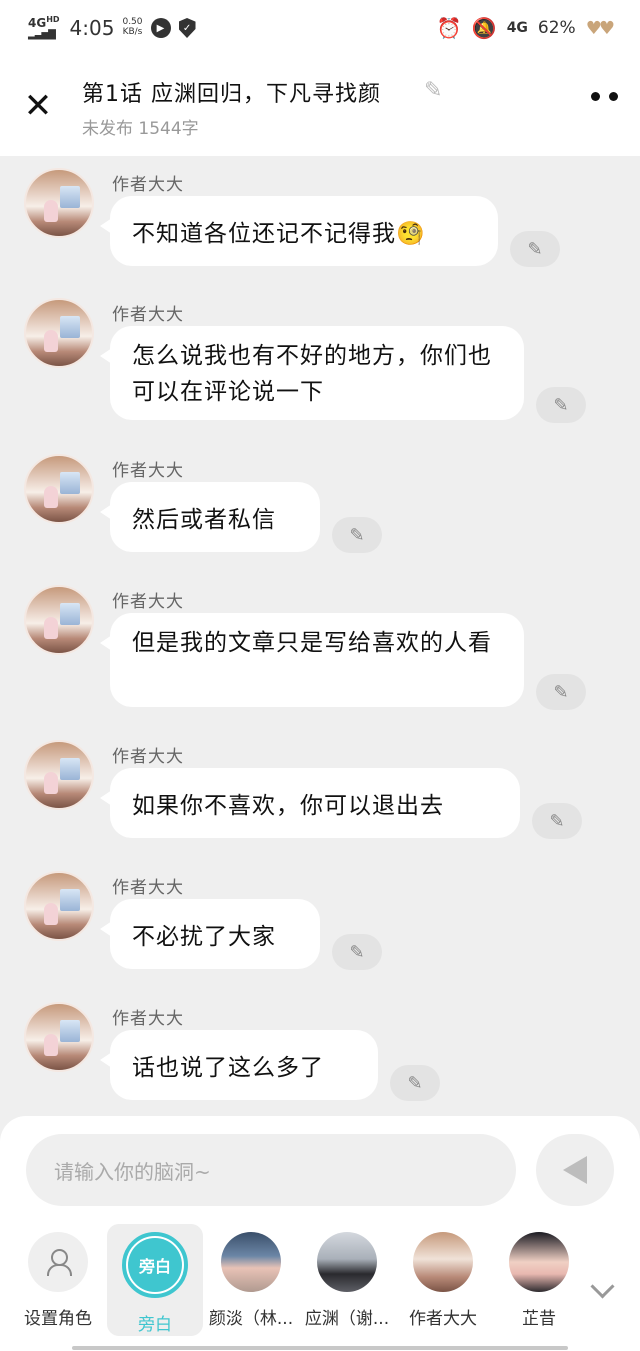 This screenshot has width=640, height=1351. I want to click on mute-notification-icon: 🔕, so click(484, 28).